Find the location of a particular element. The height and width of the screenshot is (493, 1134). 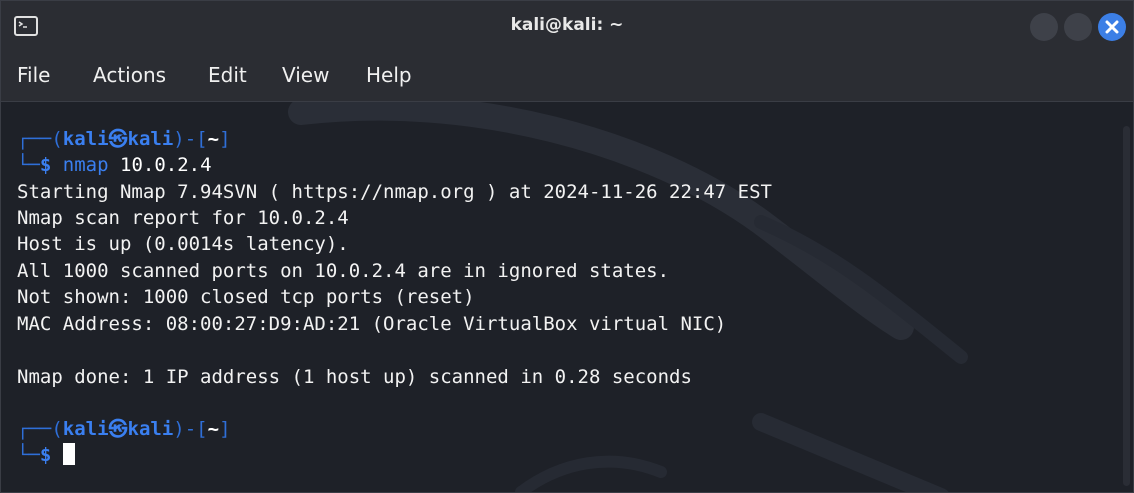

command-line-1: └─$ nmap 10.0.2.4 is located at coordinates (114, 165).